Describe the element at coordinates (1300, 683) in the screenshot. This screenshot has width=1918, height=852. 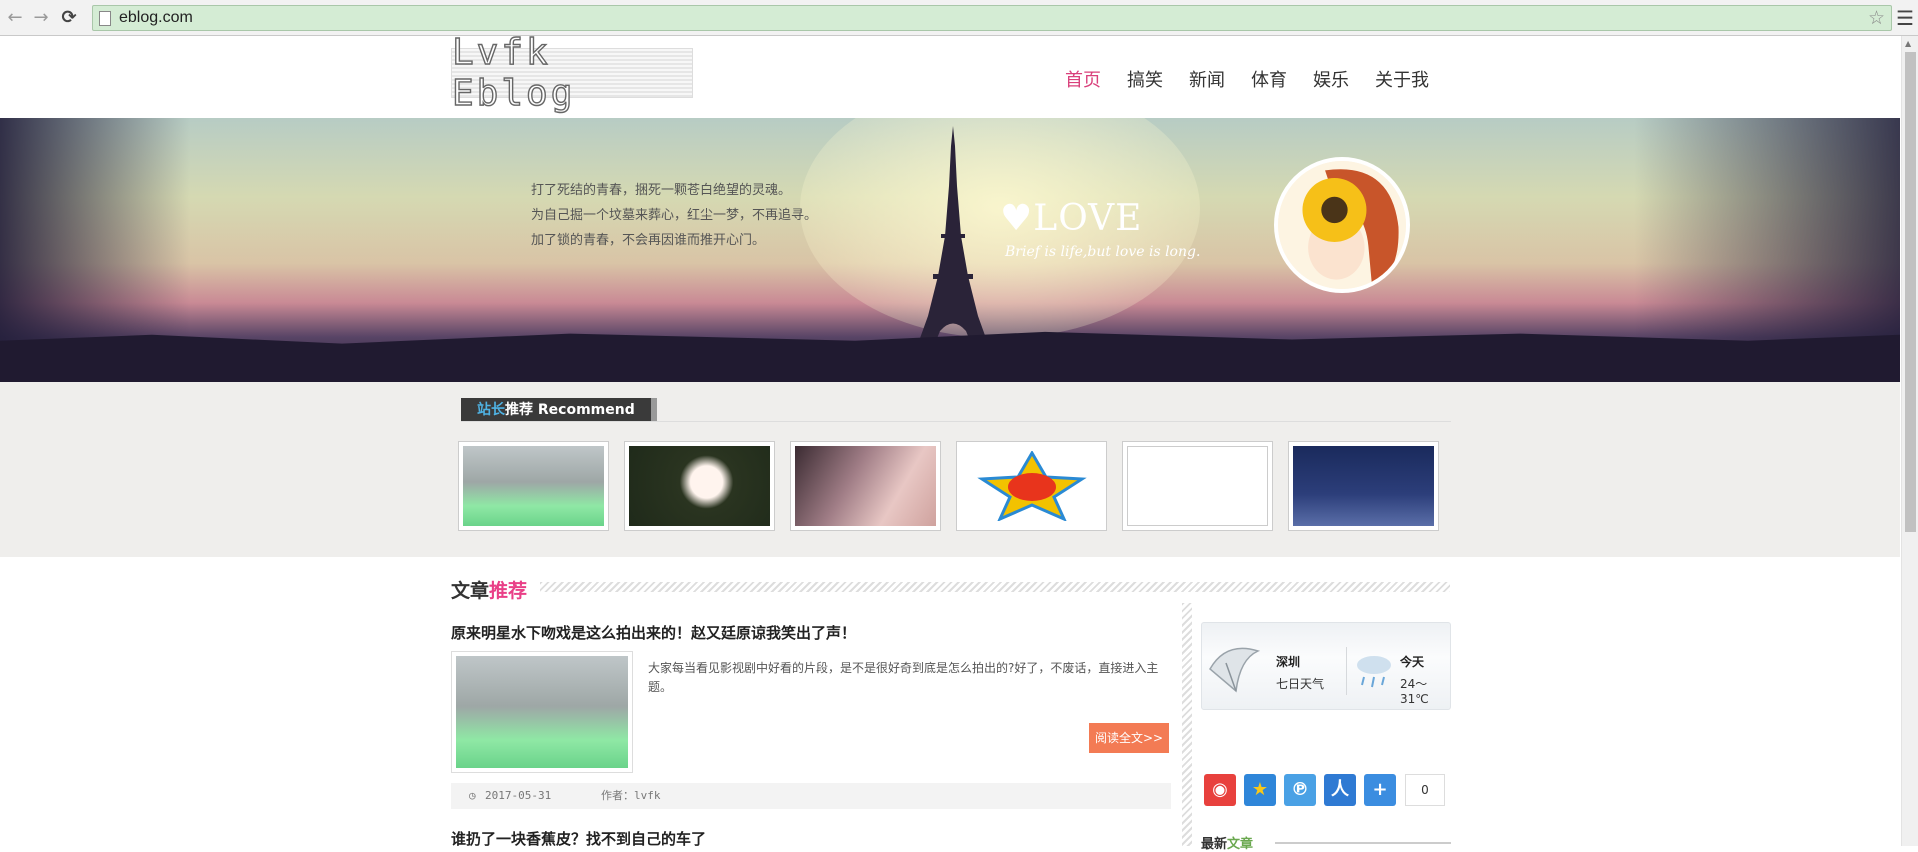
I see `weather-week: 七日天气` at that location.